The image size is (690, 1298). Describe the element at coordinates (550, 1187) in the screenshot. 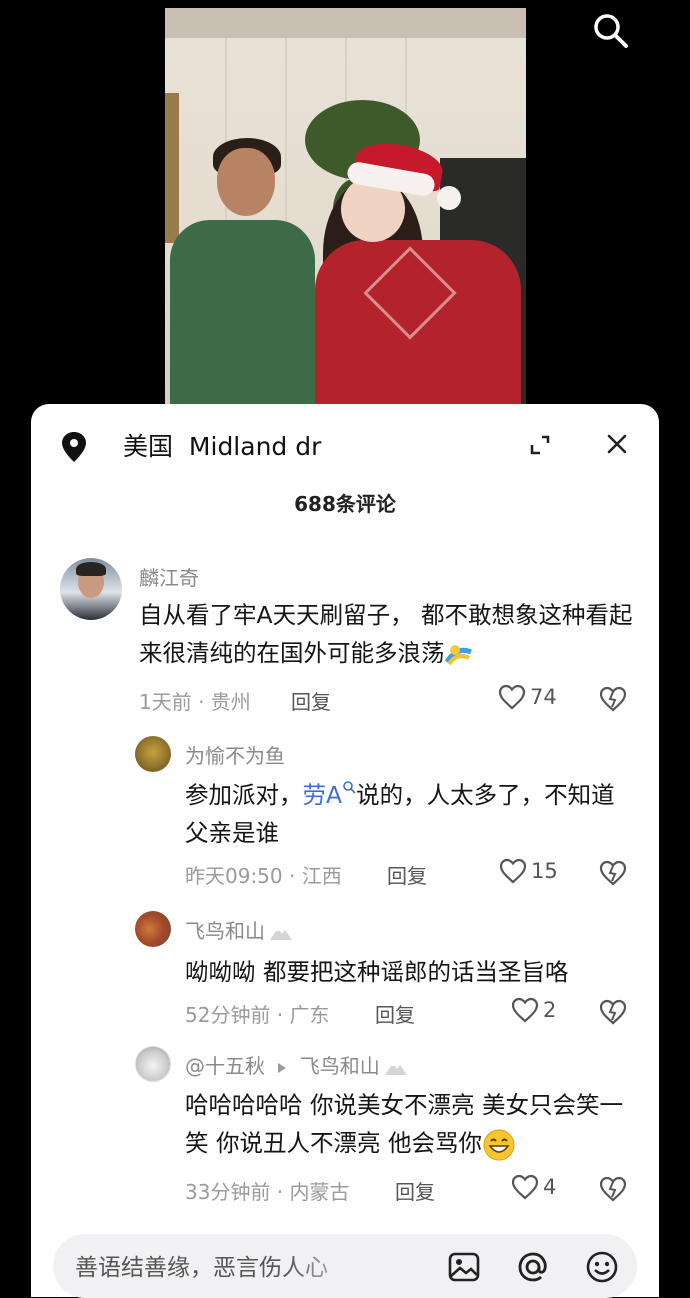

I see `like-count: 4` at that location.